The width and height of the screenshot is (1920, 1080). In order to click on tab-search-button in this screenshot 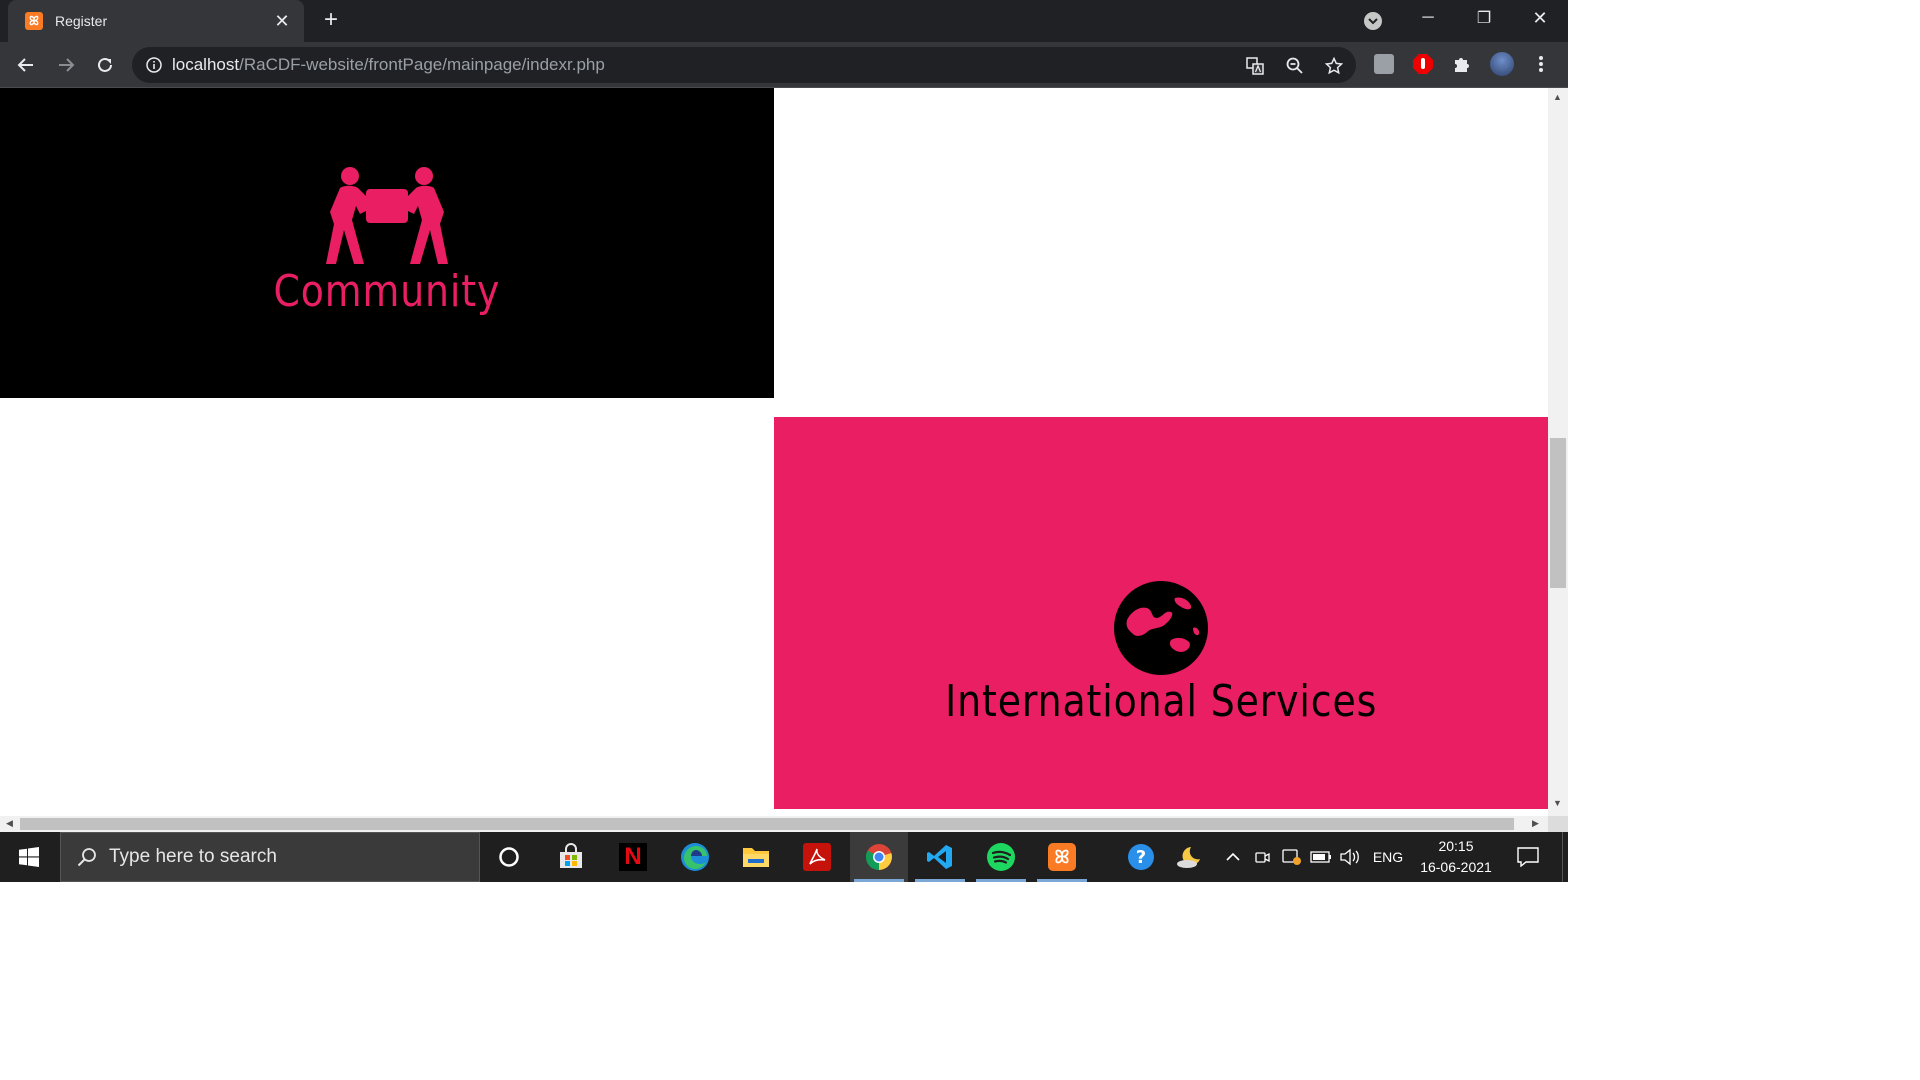, I will do `click(1373, 21)`.